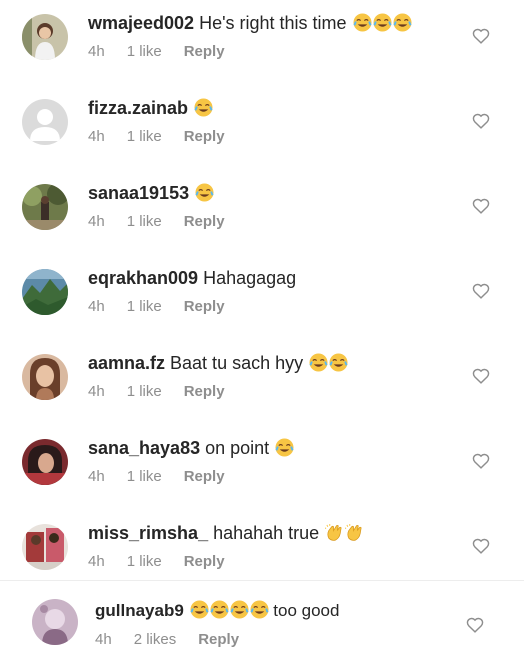 This screenshot has width=524, height=665. Describe the element at coordinates (143, 278) in the screenshot. I see `comment-username: eqrakhan009` at that location.